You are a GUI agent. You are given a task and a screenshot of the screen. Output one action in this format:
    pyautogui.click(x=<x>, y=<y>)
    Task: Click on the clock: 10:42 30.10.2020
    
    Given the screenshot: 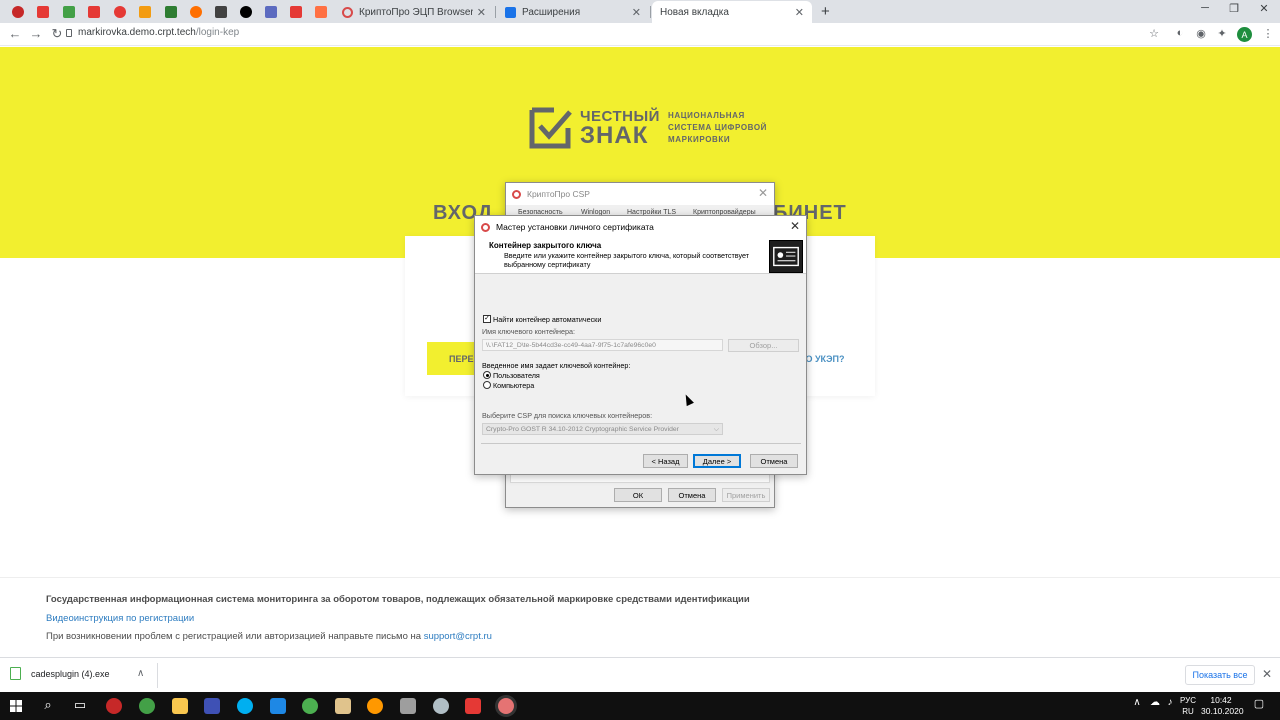 What is the action you would take?
    pyautogui.click(x=1222, y=706)
    